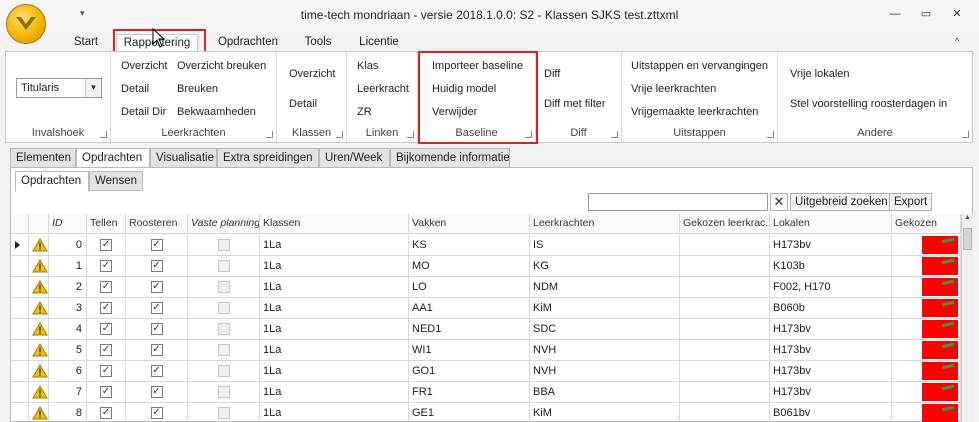  I want to click on application-menu-button, so click(26, 24).